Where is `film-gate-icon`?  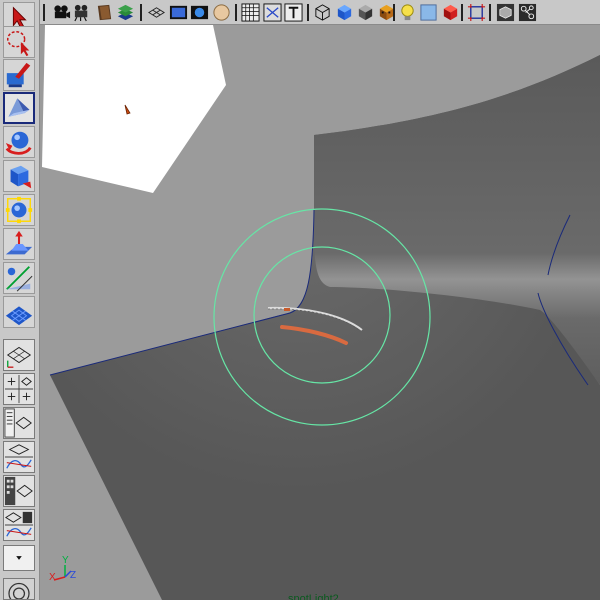 film-gate-icon is located at coordinates (178, 12).